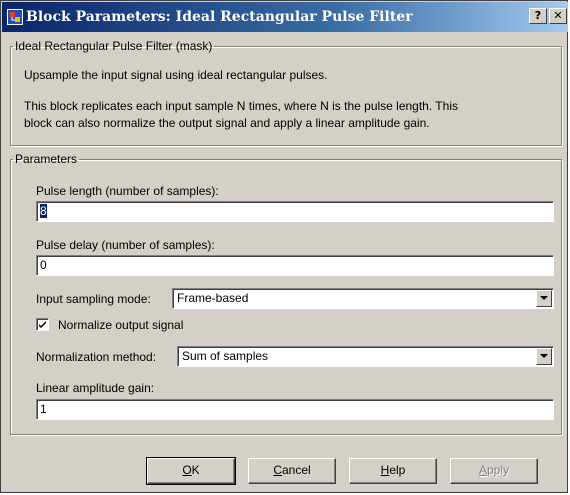  Describe the element at coordinates (295, 265) in the screenshot. I see `pulse-delay-input: 0` at that location.